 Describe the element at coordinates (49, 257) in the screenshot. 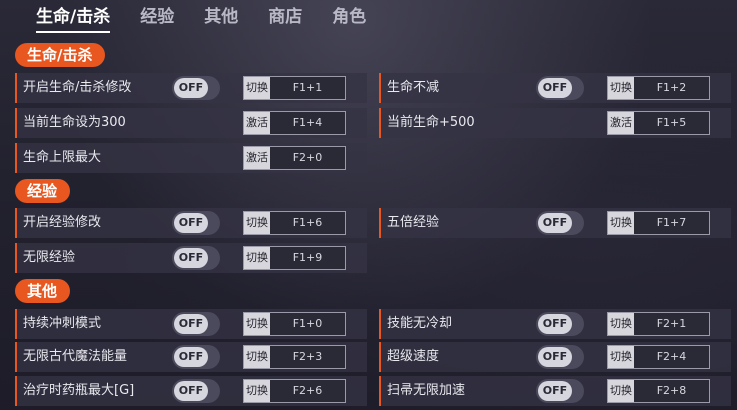

I see `option-label: 无限经验` at that location.